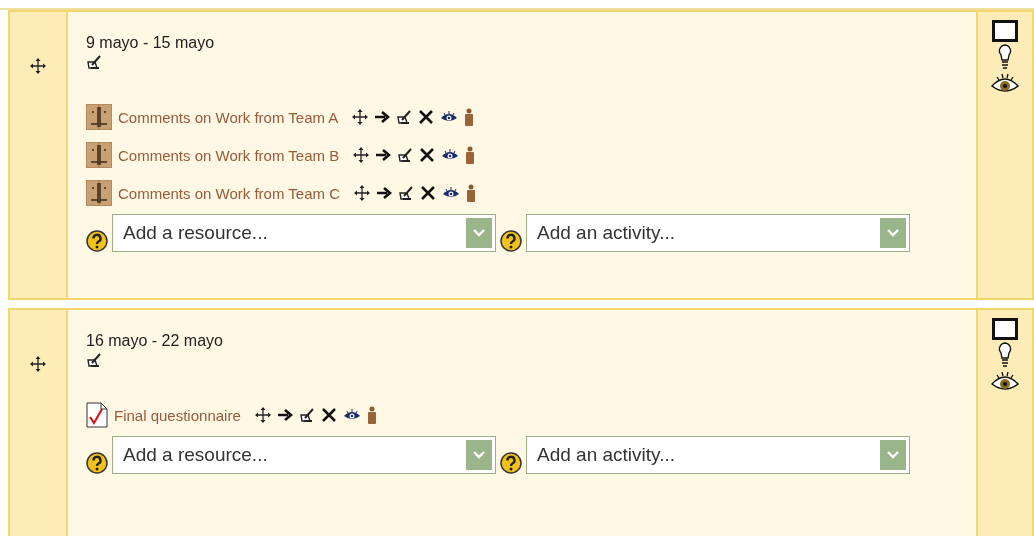 The height and width of the screenshot is (536, 1034). What do you see at coordinates (151, 43) in the screenshot?
I see `section-dates: 9 mayo - 15 mayo` at bounding box center [151, 43].